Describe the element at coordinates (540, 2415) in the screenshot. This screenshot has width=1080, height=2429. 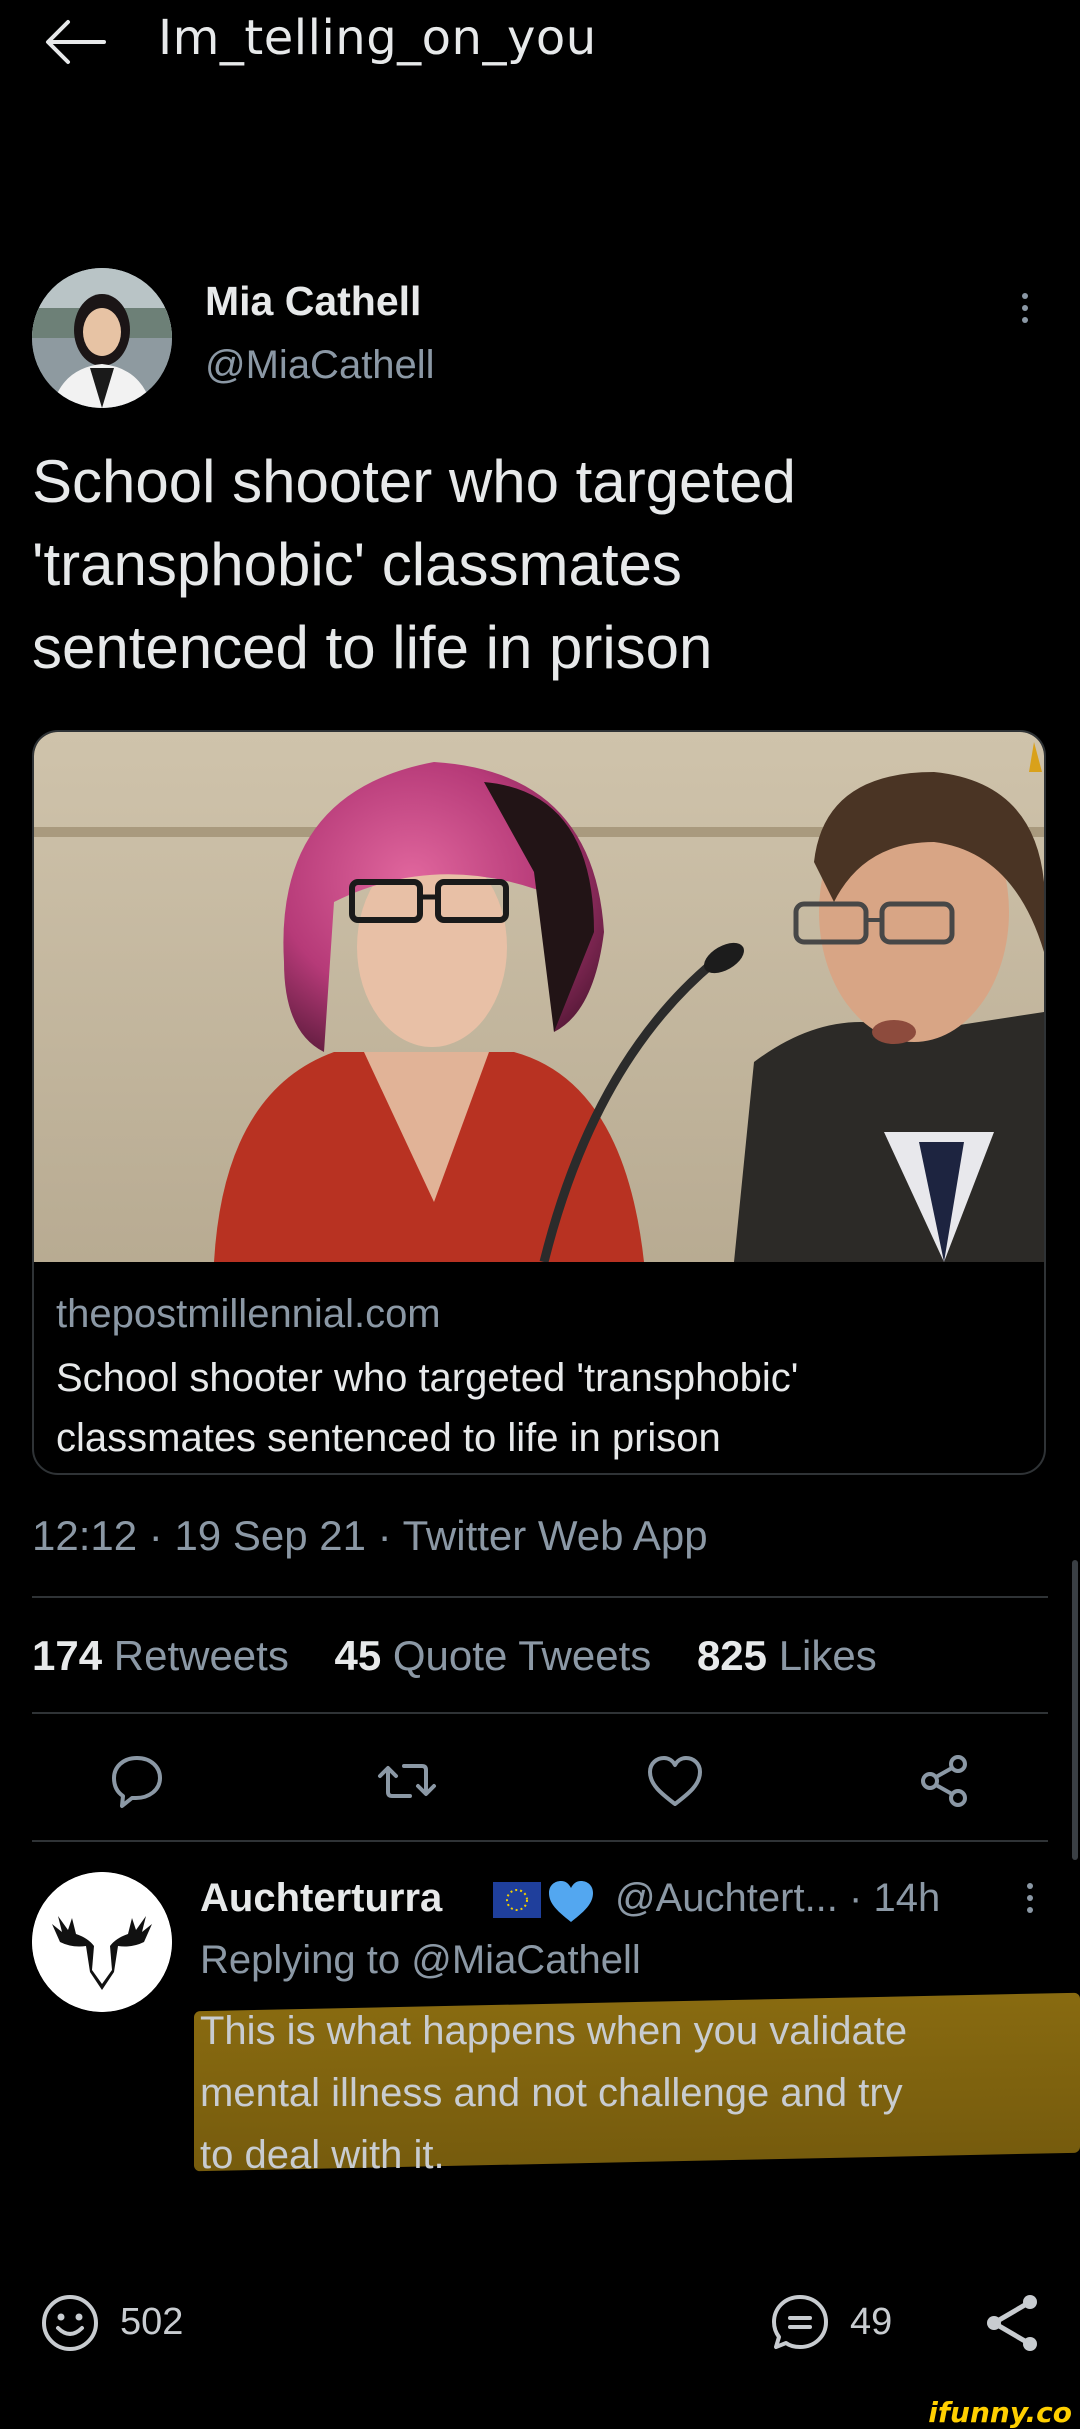
I see `watermark-strip` at that location.